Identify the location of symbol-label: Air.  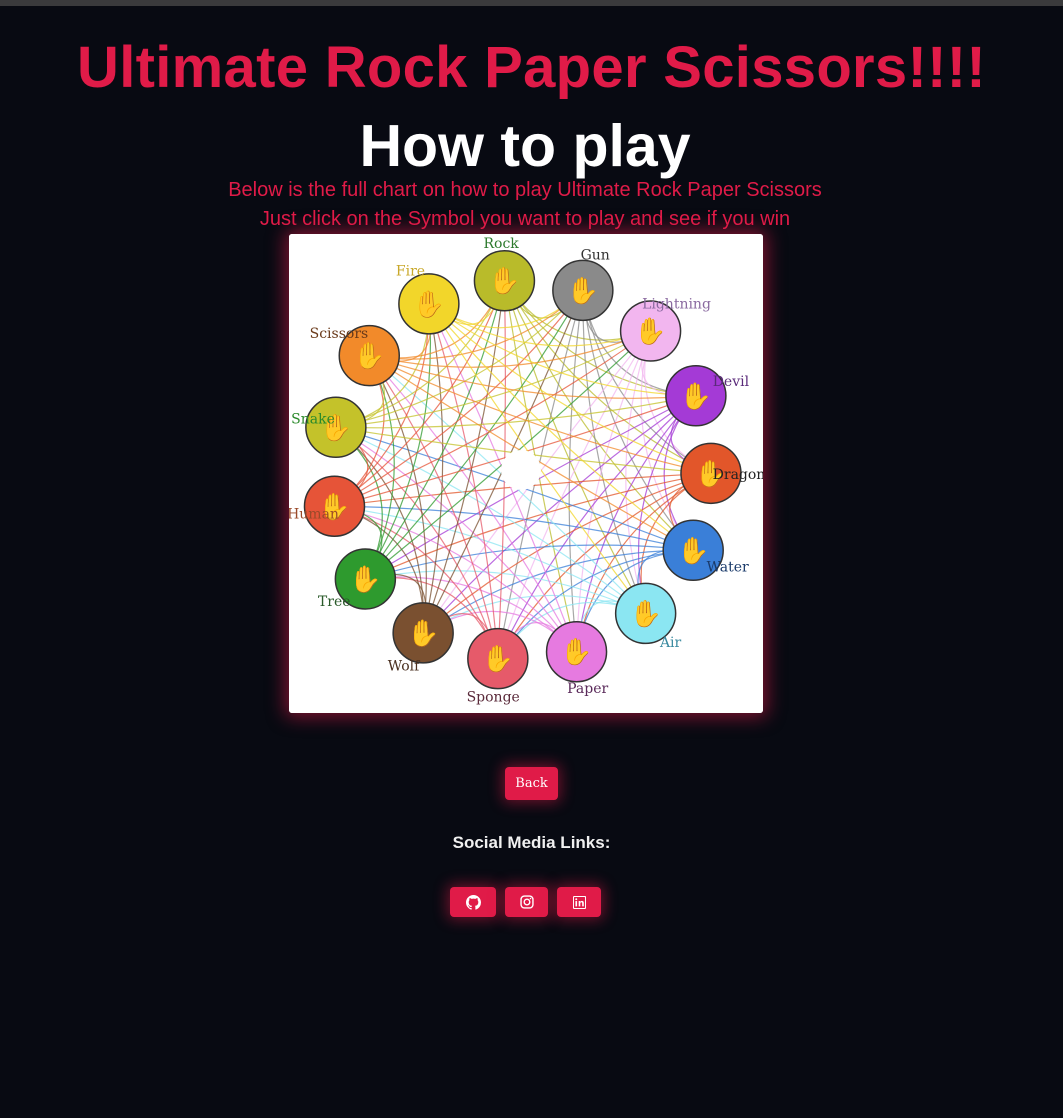
(670, 643).